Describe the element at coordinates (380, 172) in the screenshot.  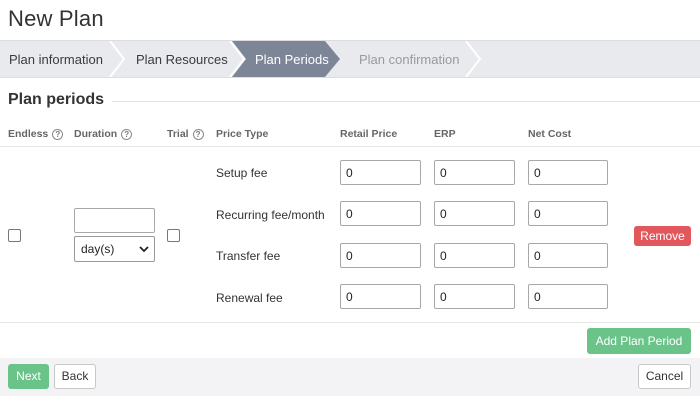
I see `setup-fee-retail-input` at that location.